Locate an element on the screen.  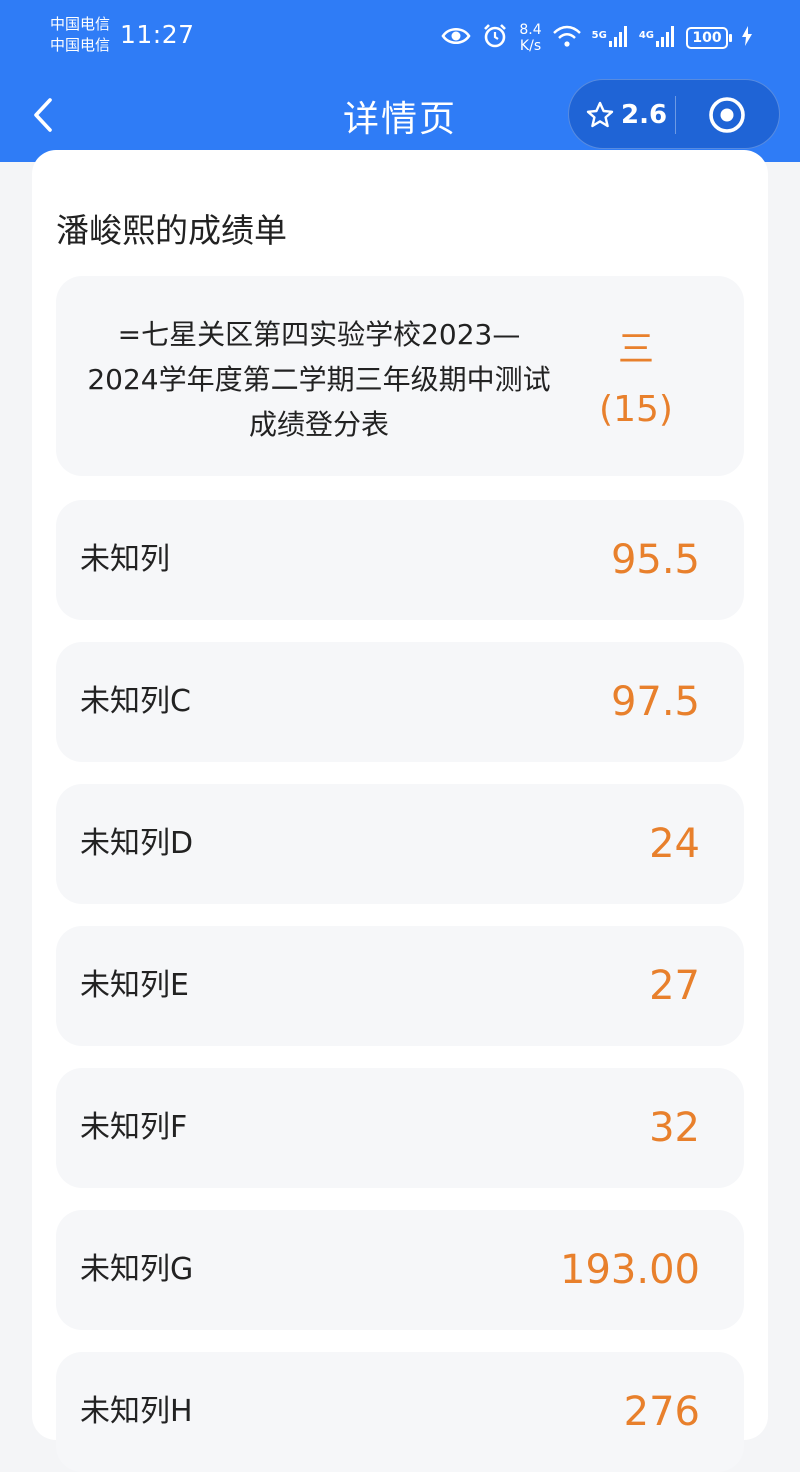
score-label: 未知列E is located at coordinates (134, 985).